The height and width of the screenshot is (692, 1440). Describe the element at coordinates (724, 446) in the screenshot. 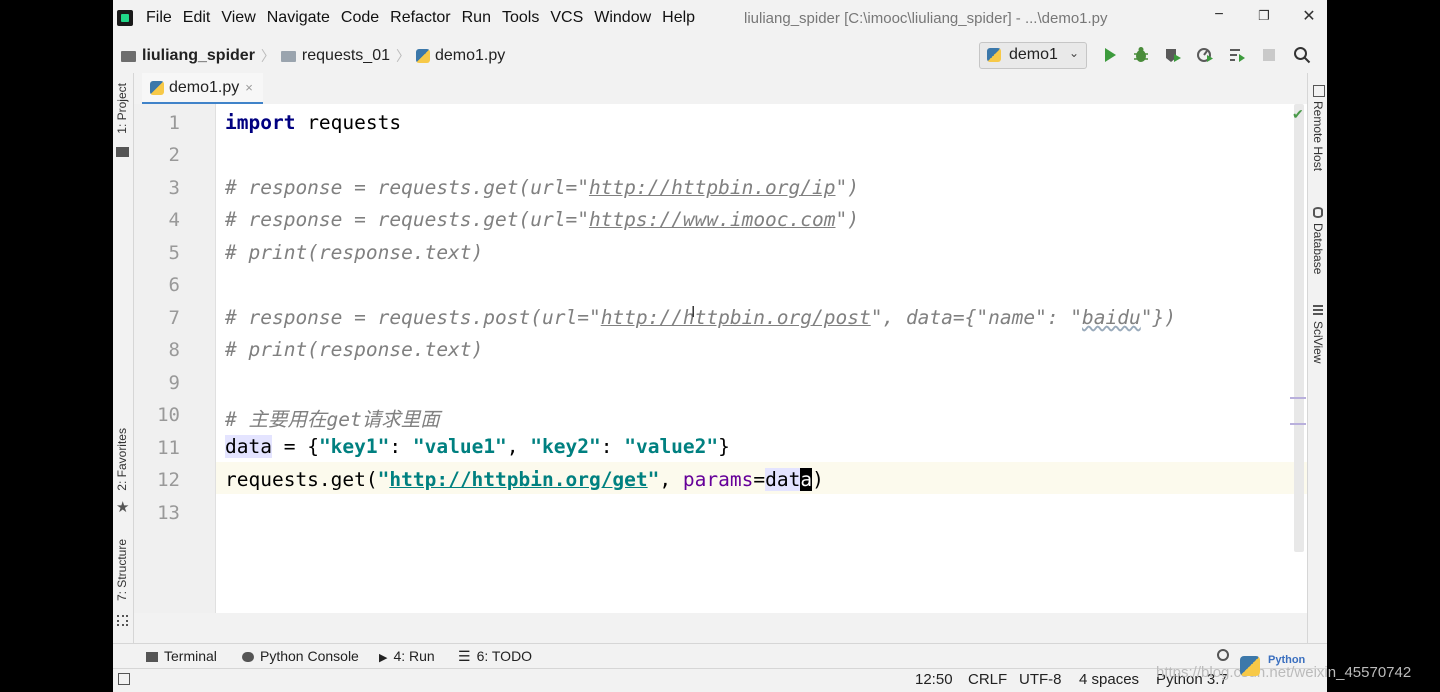

I see `code-text: }` at that location.